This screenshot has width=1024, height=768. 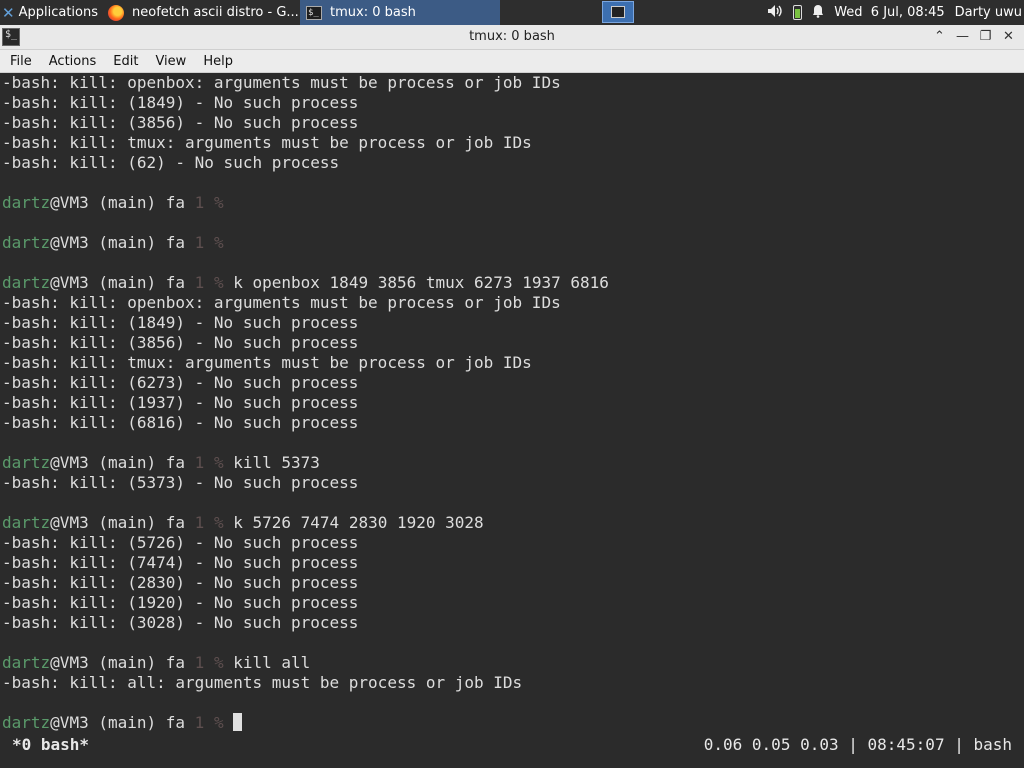 I want to click on workspace-switcher, so click(x=618, y=12).